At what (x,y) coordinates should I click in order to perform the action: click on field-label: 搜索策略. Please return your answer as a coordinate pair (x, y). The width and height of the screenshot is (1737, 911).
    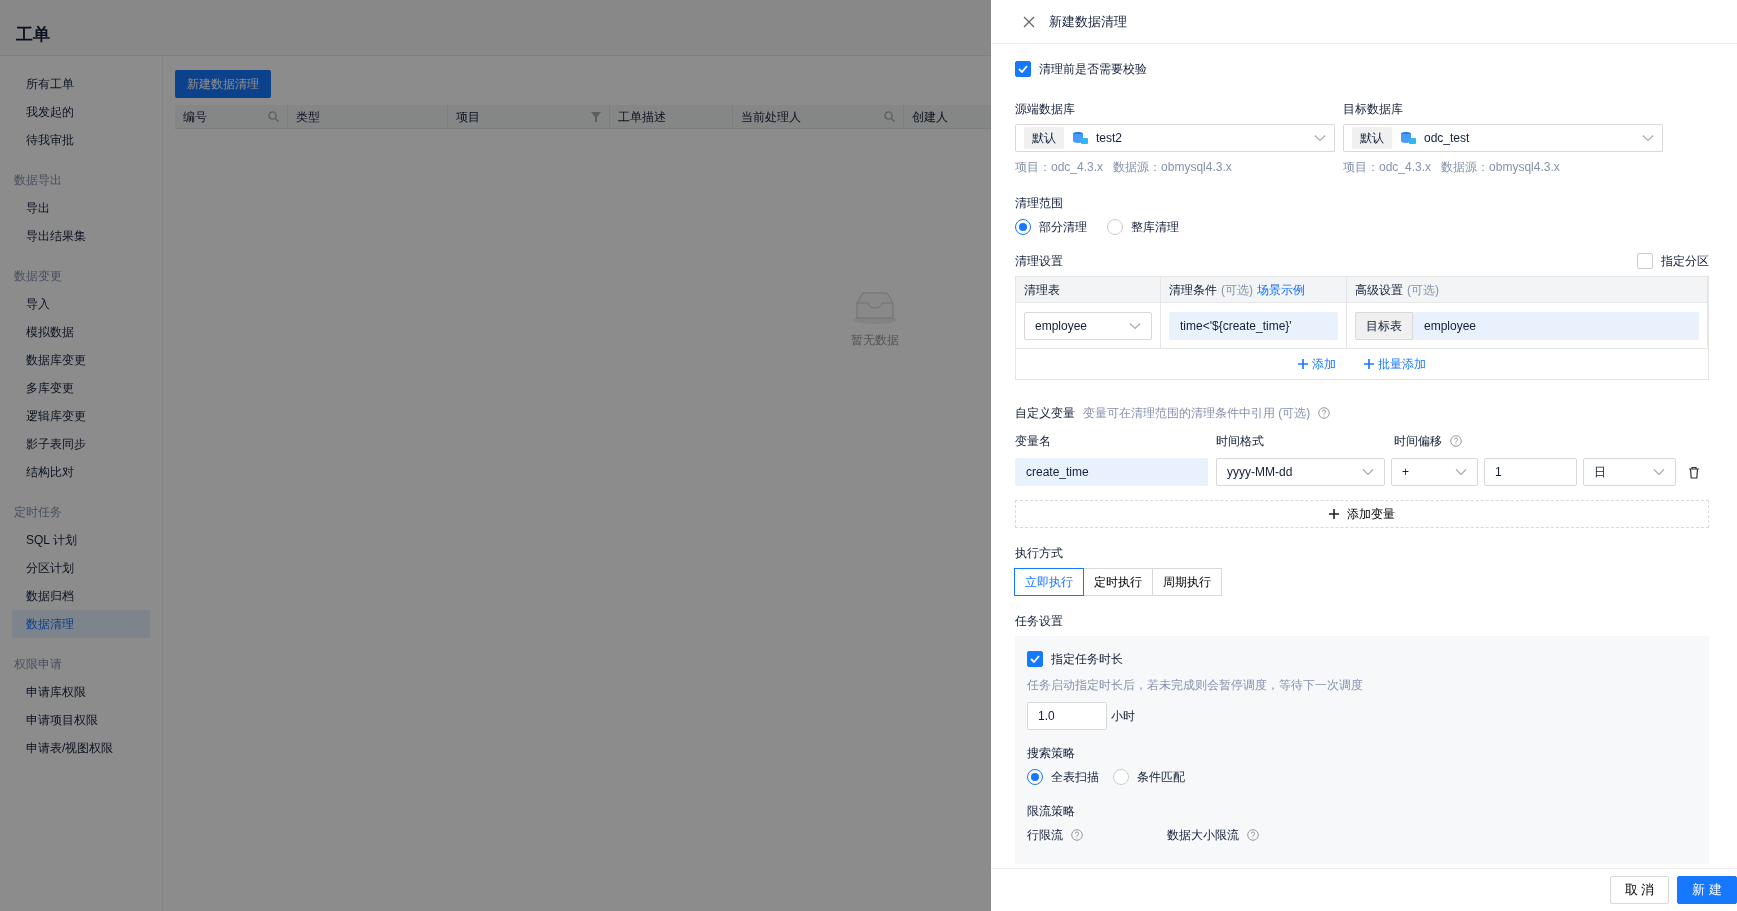
    Looking at the image, I should click on (1051, 753).